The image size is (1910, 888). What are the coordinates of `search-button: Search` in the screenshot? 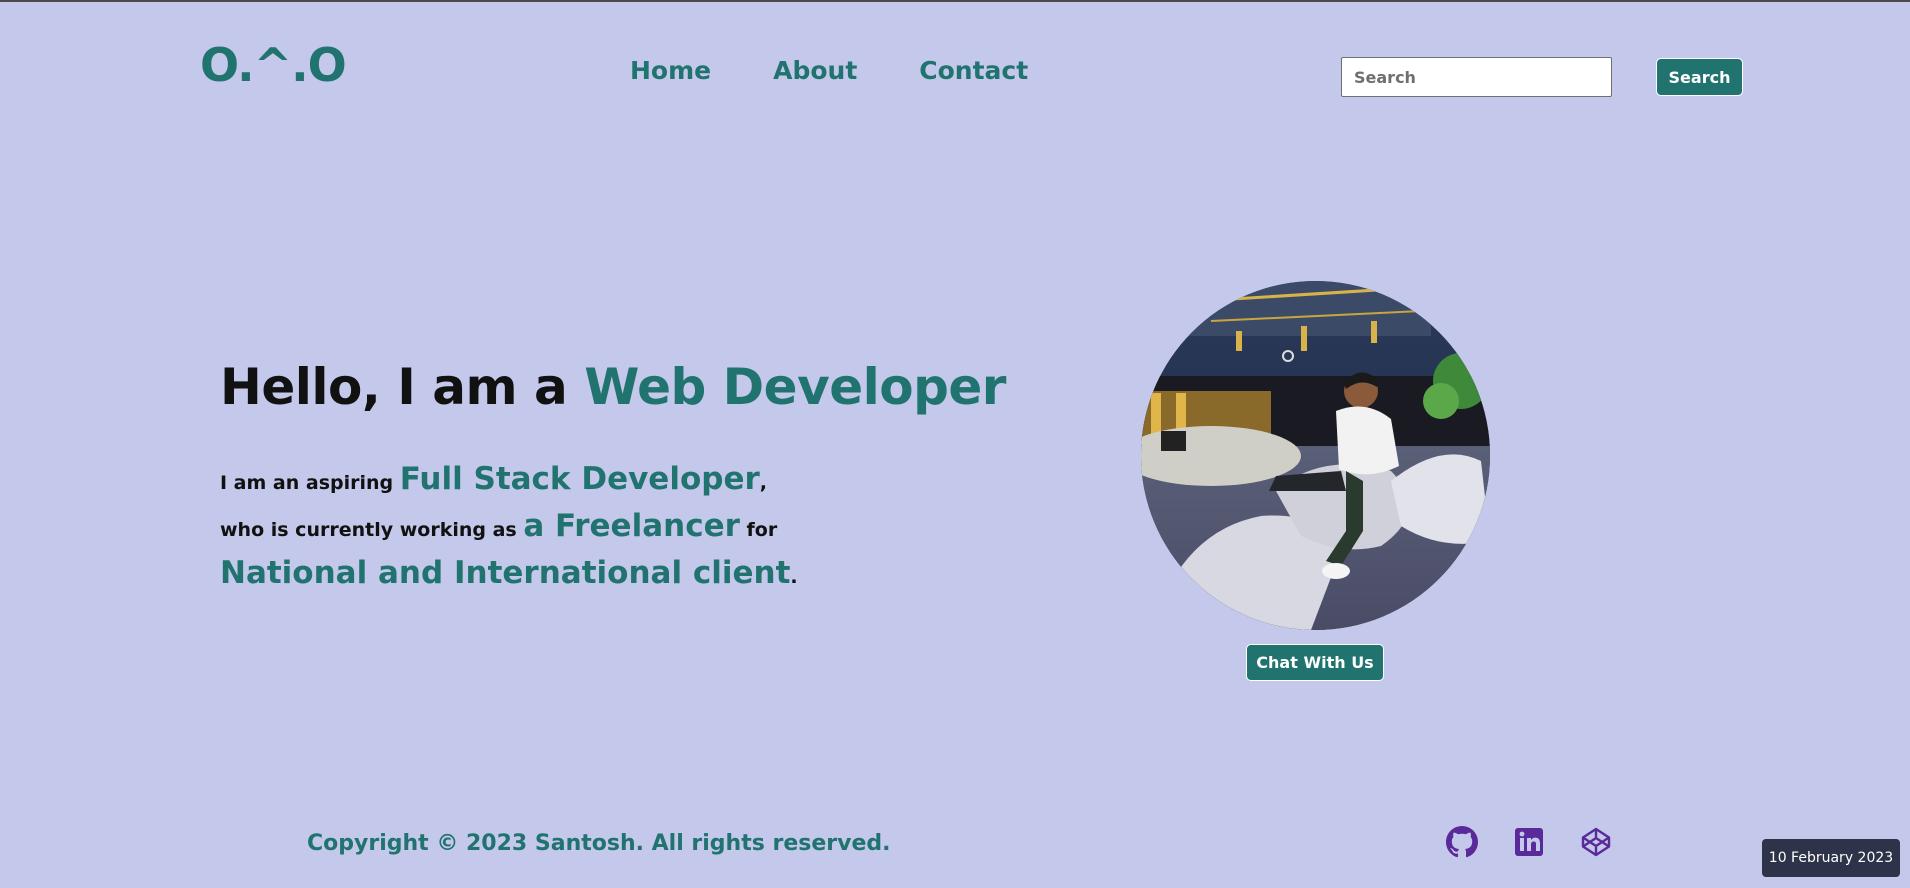 It's located at (1699, 77).